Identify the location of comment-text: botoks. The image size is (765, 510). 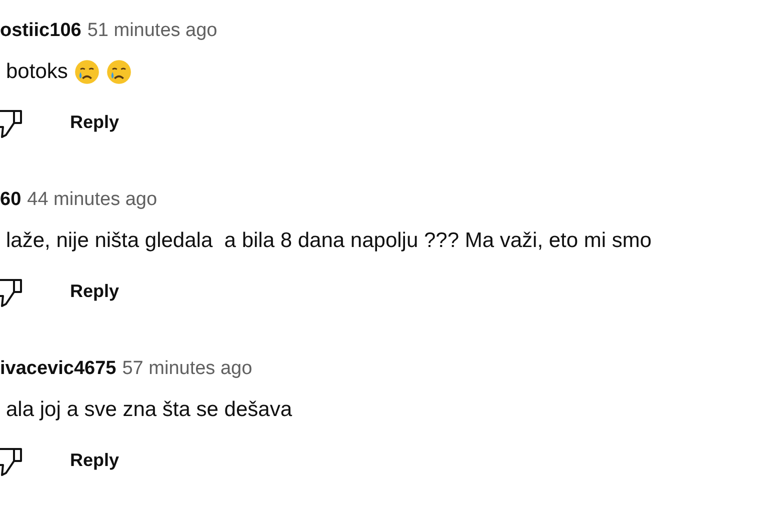
(37, 72).